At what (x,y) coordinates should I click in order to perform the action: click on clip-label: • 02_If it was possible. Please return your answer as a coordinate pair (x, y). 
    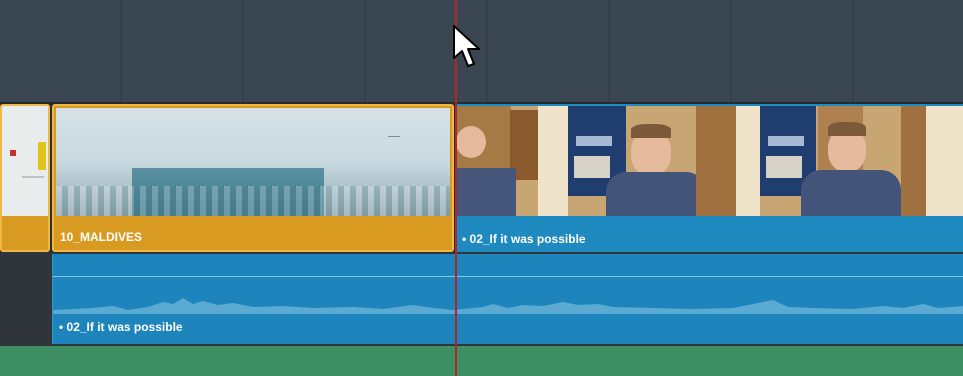
    Looking at the image, I should click on (524, 239).